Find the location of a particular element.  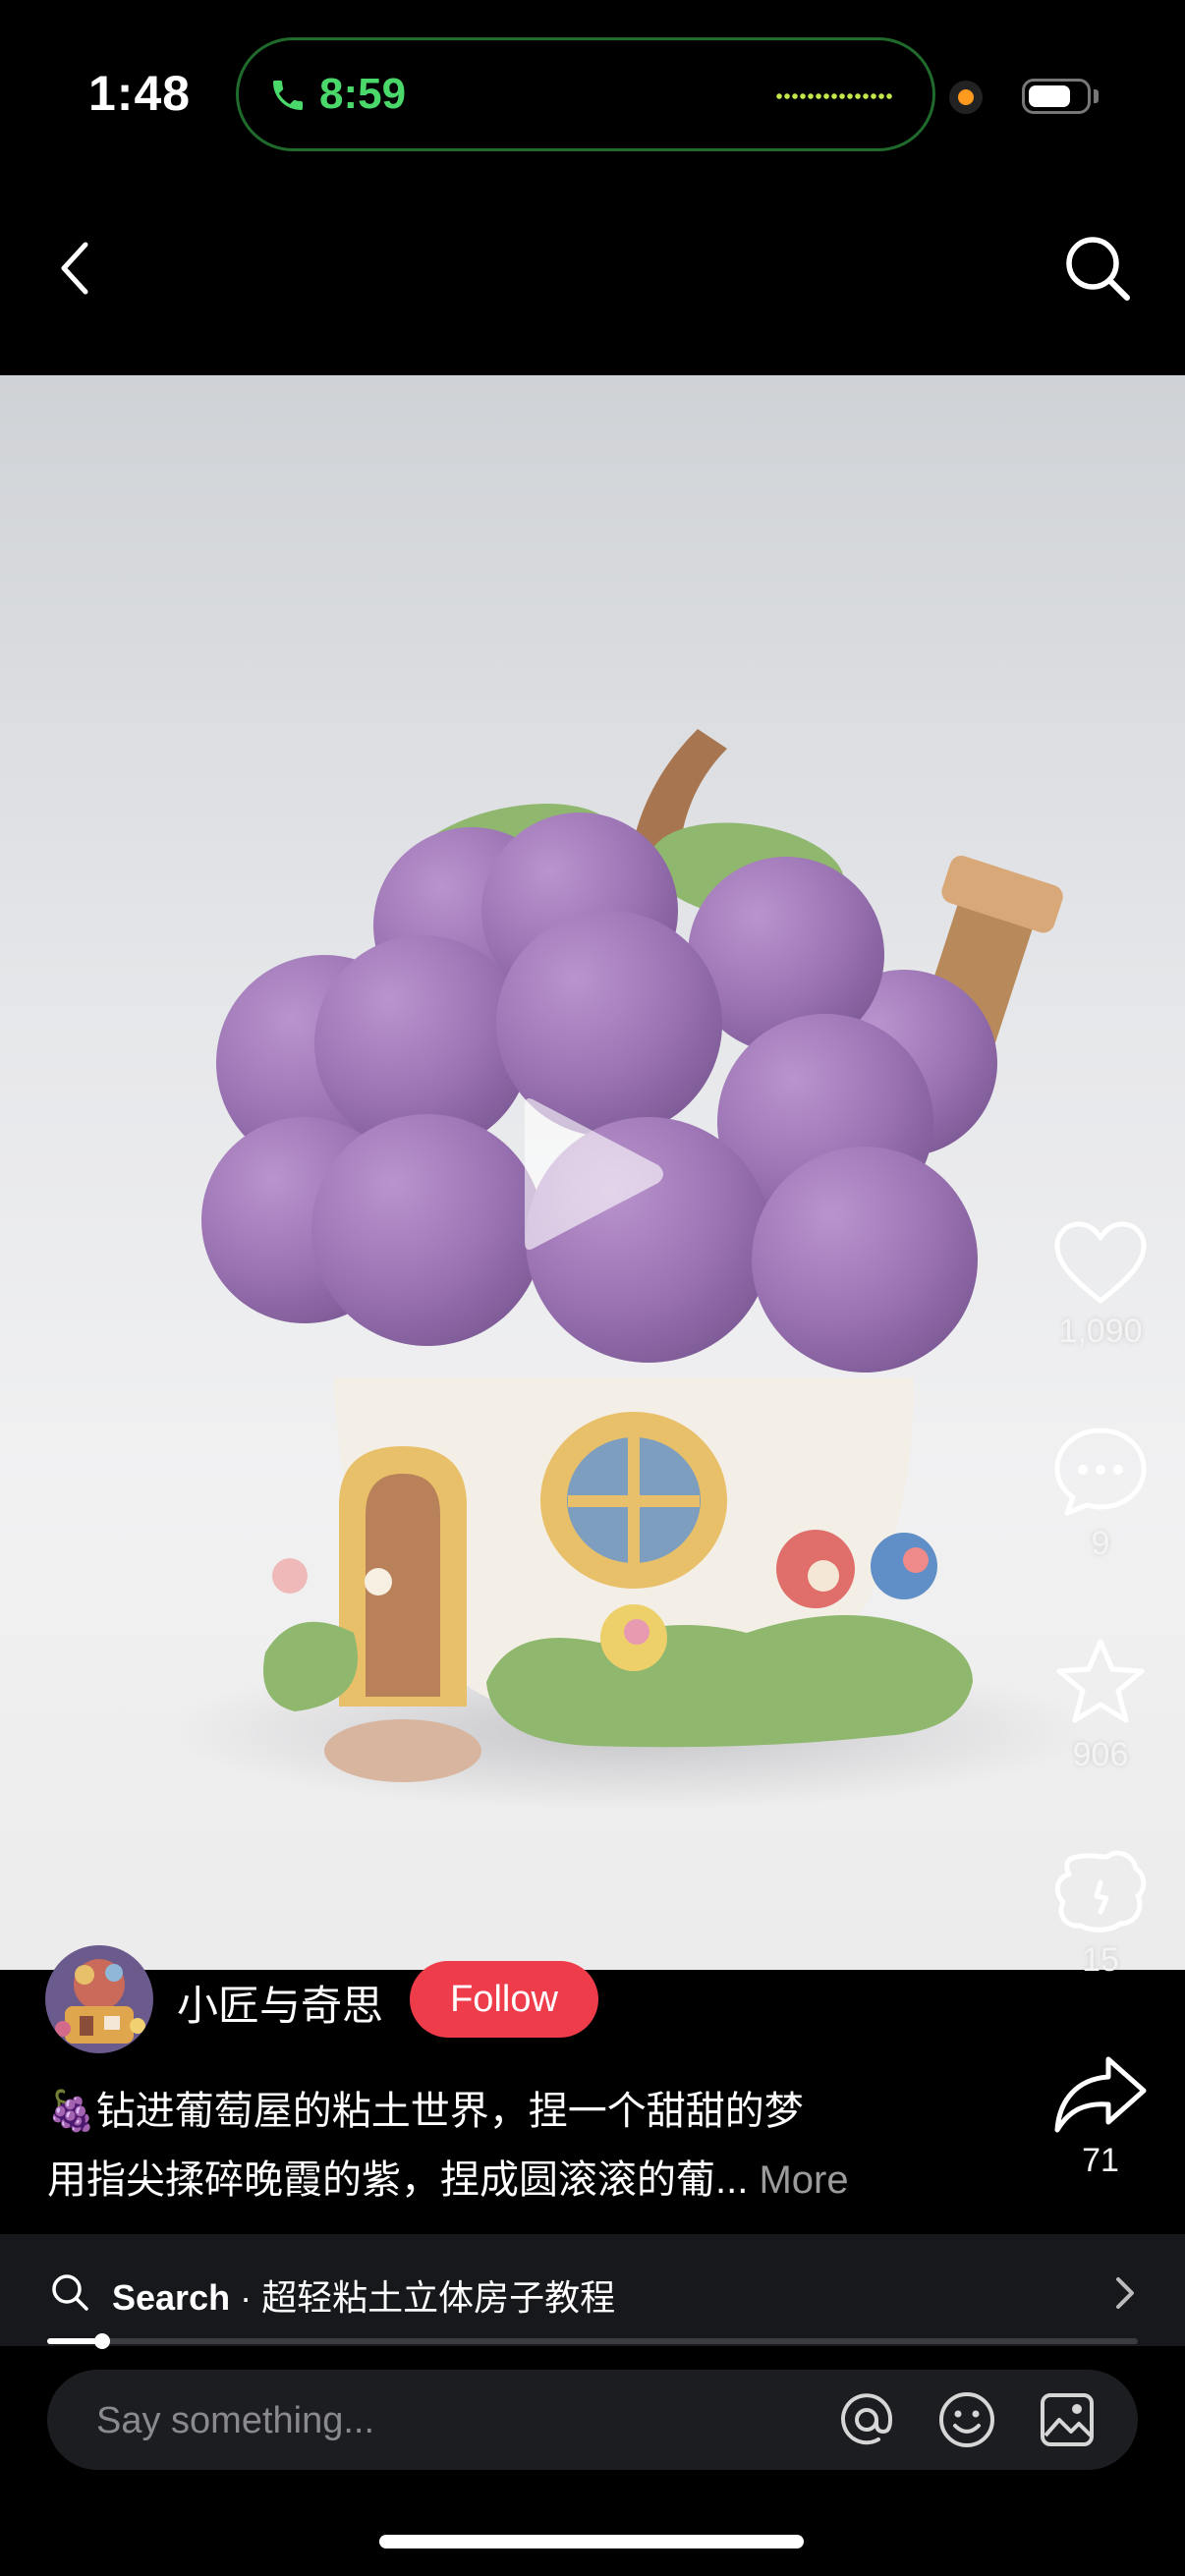

home-indicator is located at coordinates (592, 2541).